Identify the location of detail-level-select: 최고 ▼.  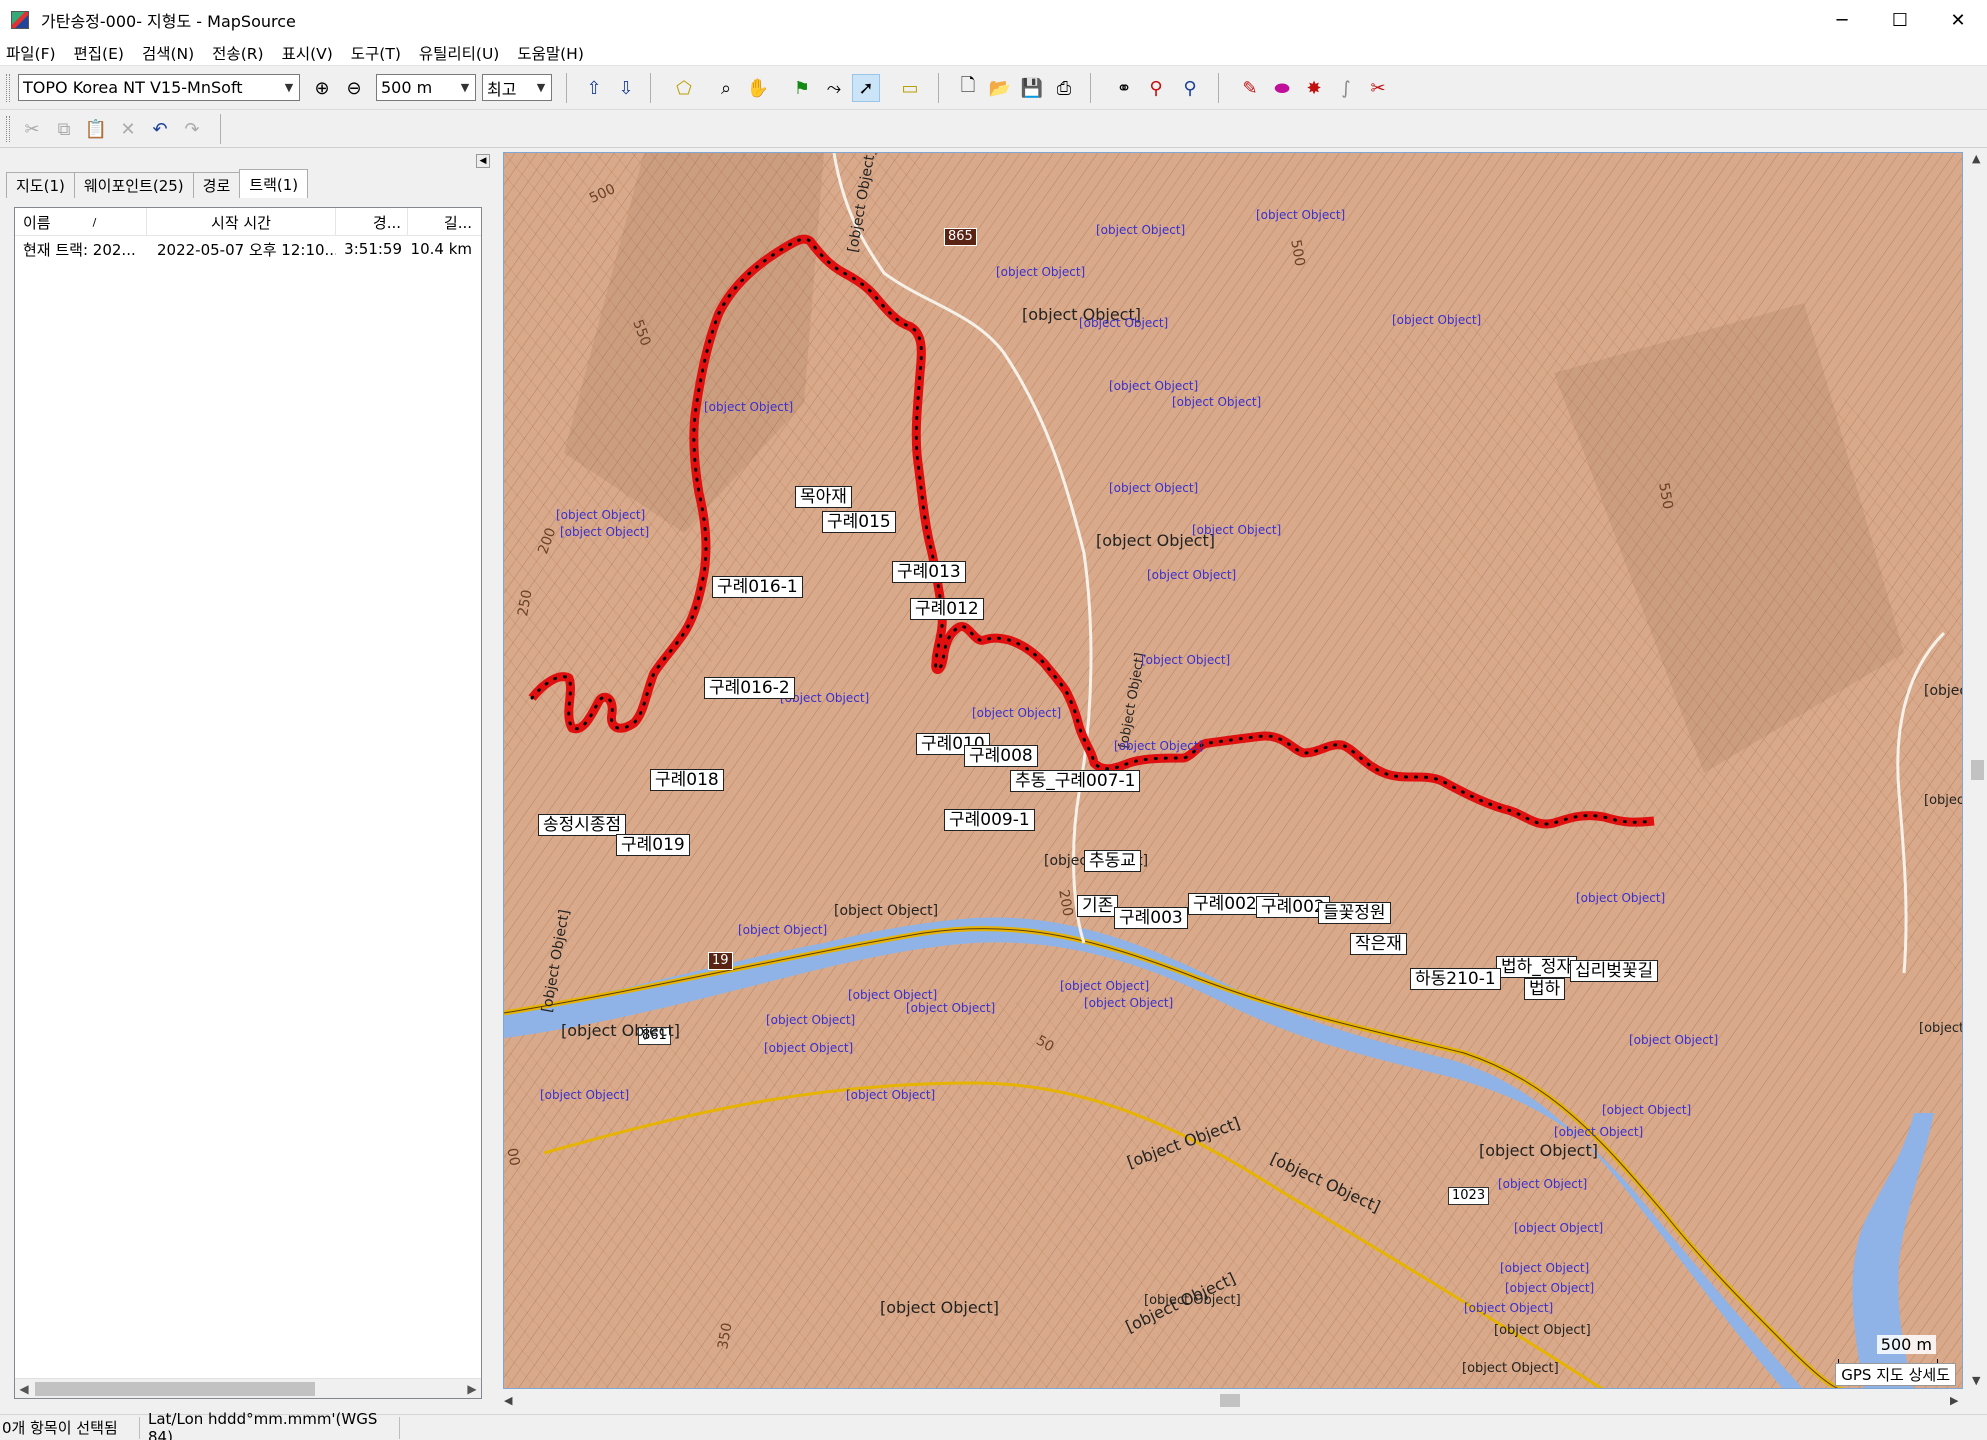
(517, 87).